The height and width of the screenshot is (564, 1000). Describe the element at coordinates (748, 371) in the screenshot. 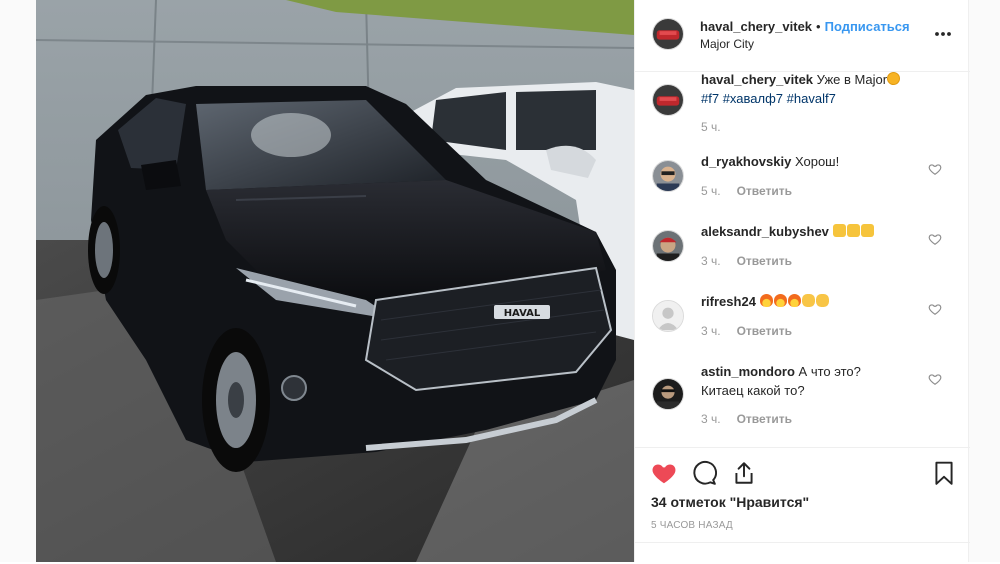

I see `comment-username: astin_mondoro` at that location.